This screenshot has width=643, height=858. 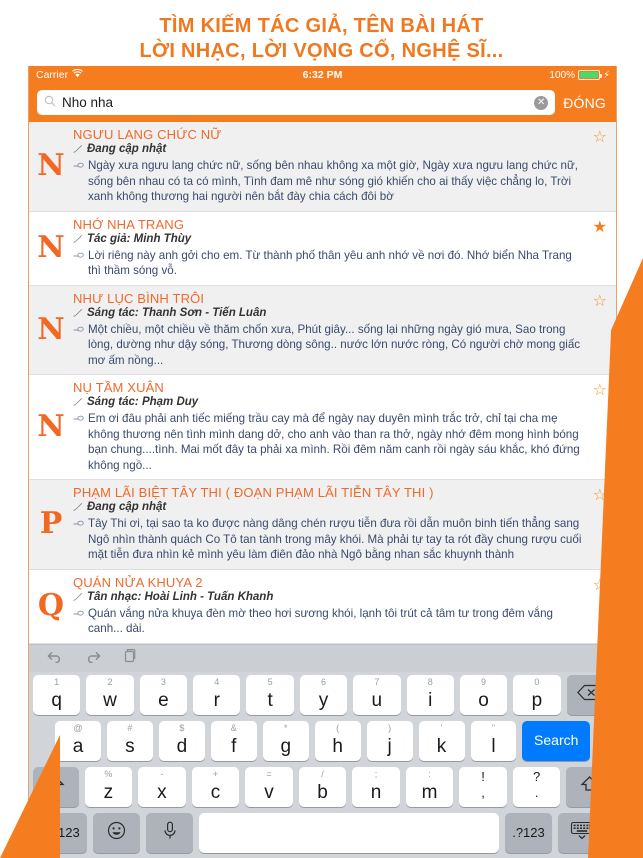 I want to click on key-c: + c, so click(x=215, y=786).